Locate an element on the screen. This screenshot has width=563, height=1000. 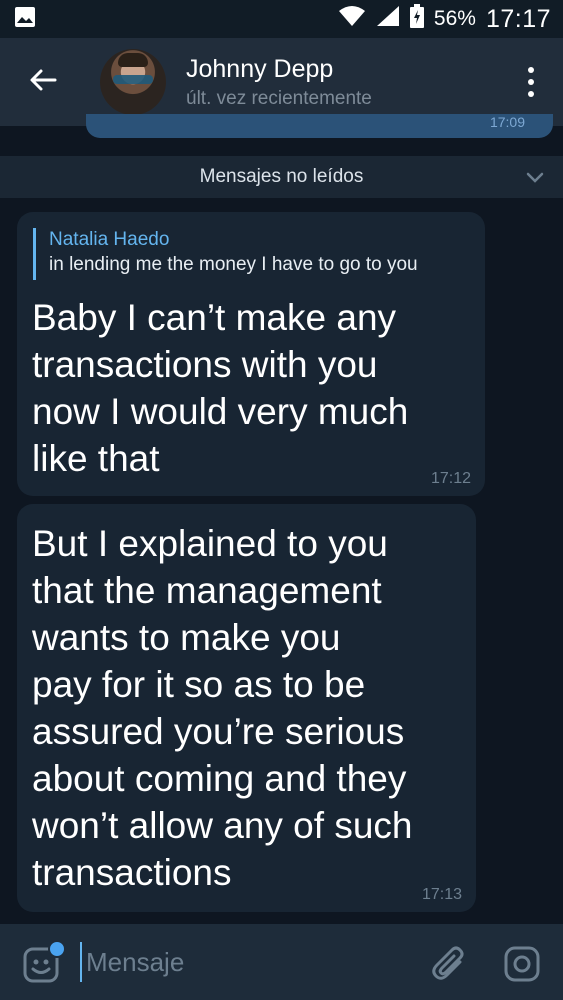
status-bar: 56% 17:17 is located at coordinates (281, 19).